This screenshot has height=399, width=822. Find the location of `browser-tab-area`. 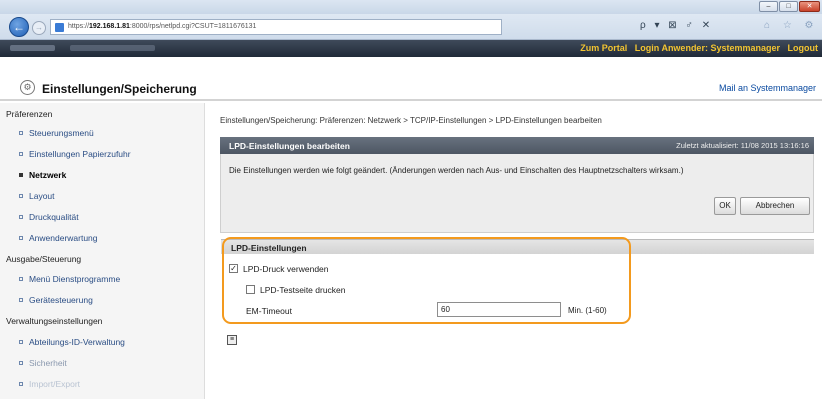

browser-tab-area is located at coordinates (570, 27).